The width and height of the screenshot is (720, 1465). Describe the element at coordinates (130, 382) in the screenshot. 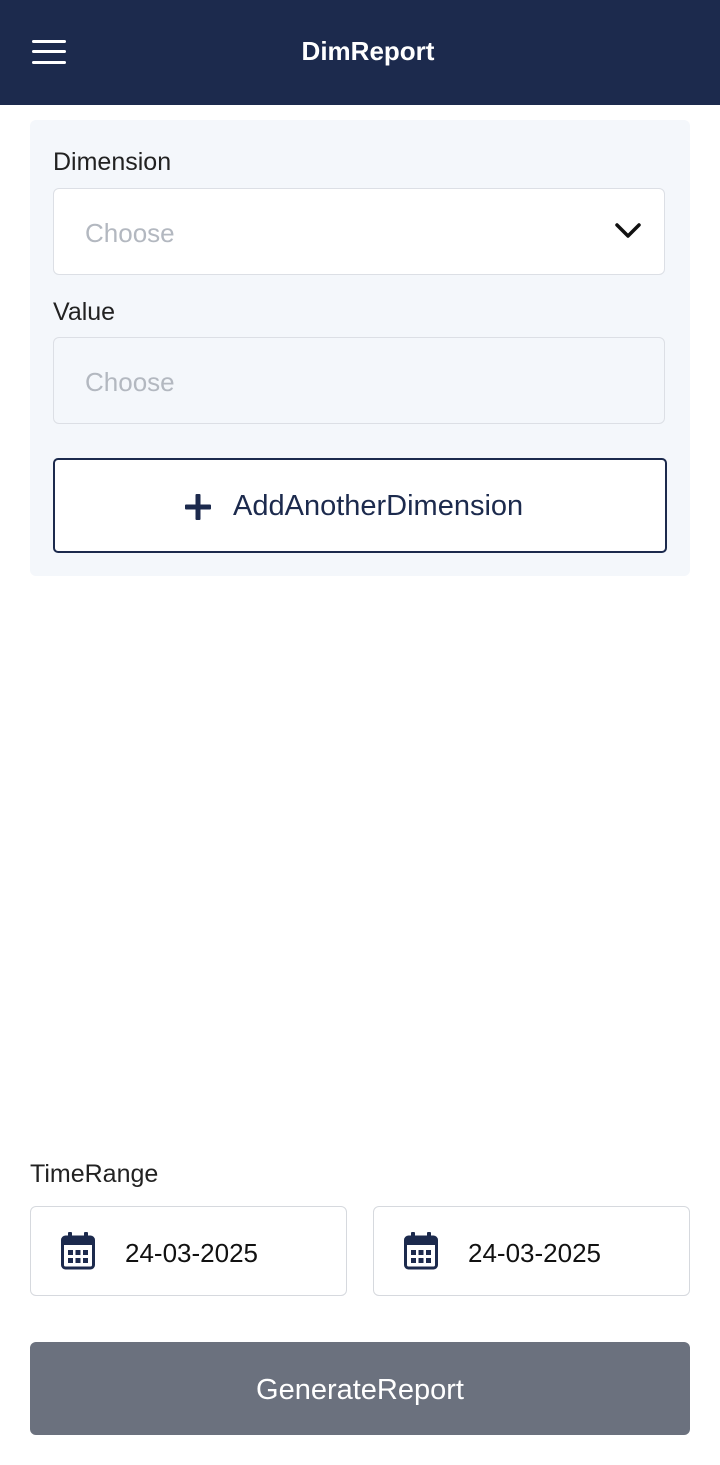

I see `value-placeholder: Choose` at that location.